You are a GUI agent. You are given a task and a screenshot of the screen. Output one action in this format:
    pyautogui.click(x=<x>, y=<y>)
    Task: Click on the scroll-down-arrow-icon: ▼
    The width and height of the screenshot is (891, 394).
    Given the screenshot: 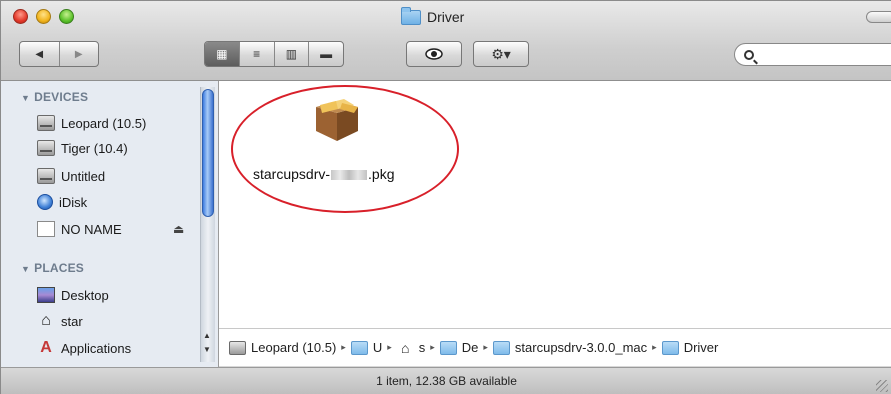 What is the action you would take?
    pyautogui.click(x=207, y=349)
    